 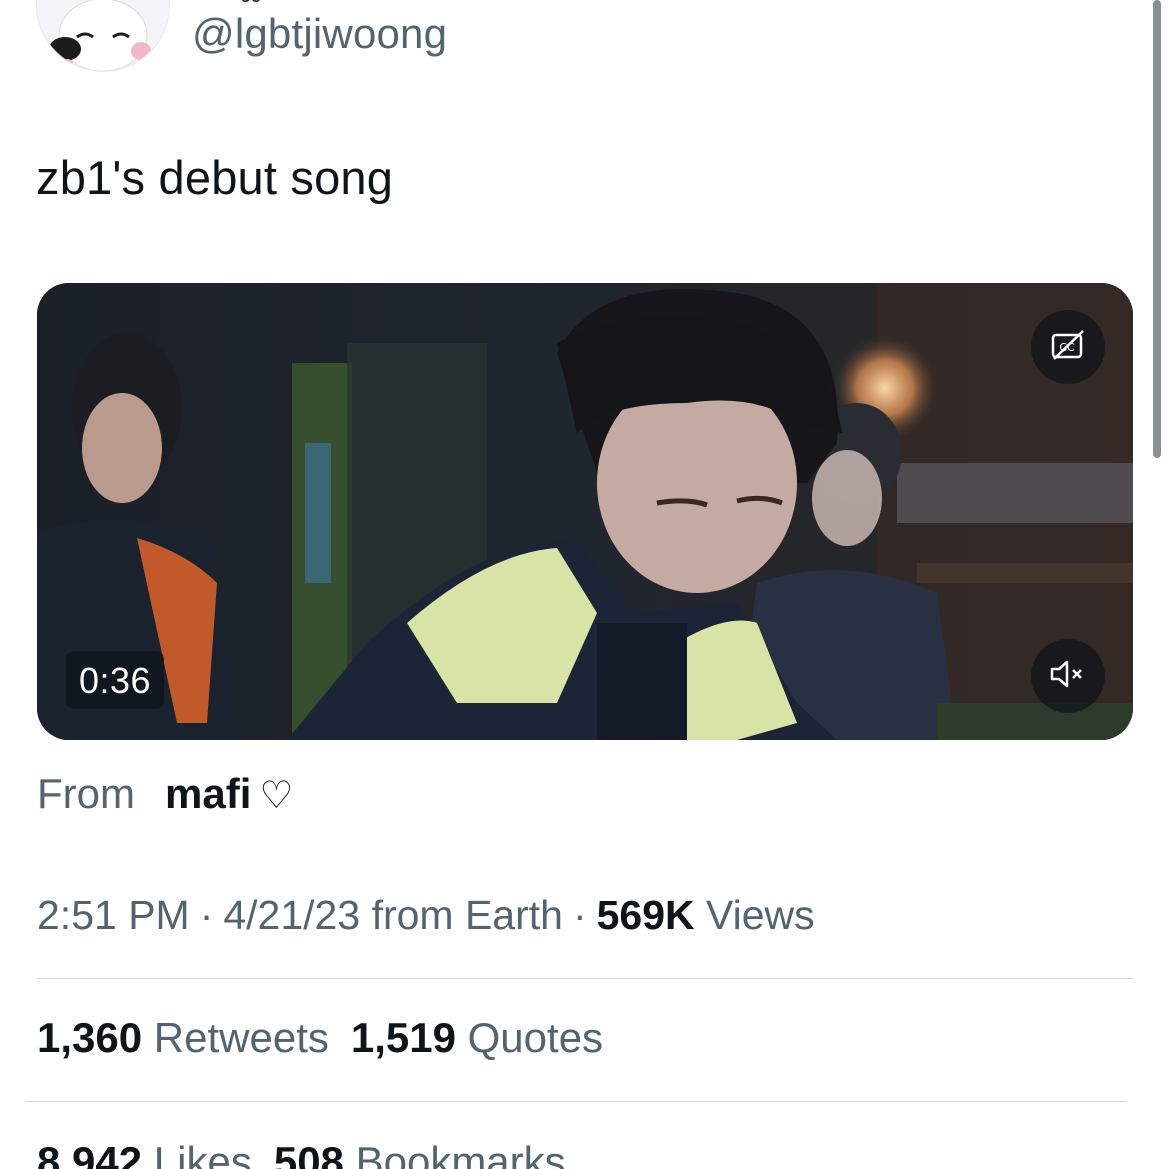 What do you see at coordinates (241, 1037) in the screenshot?
I see `retweets-label: Retweets` at bounding box center [241, 1037].